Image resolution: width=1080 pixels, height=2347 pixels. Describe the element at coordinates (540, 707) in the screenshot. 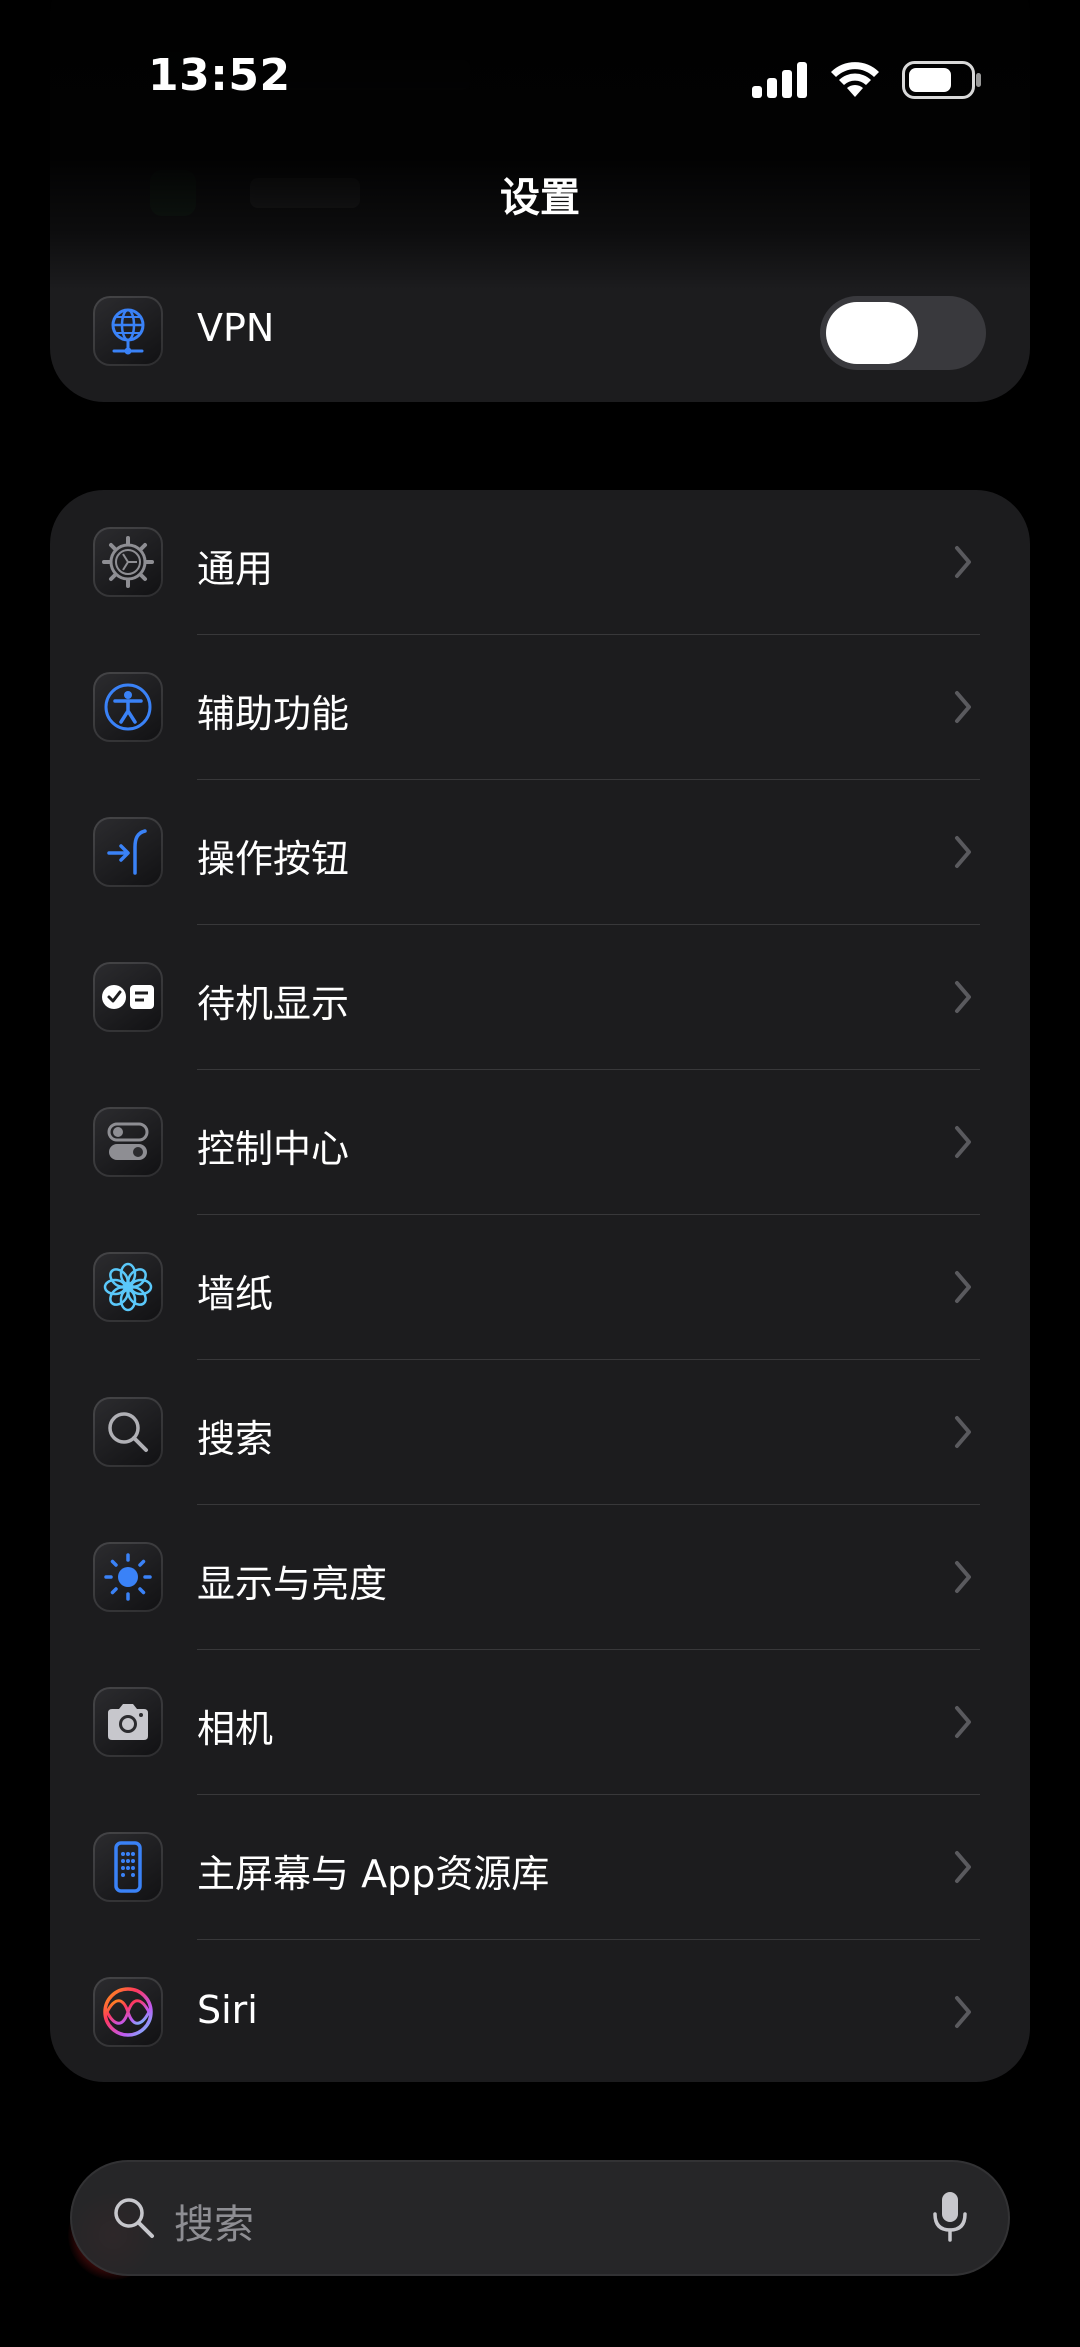

I see `settings-row-accessibility: 辅助功能` at that location.